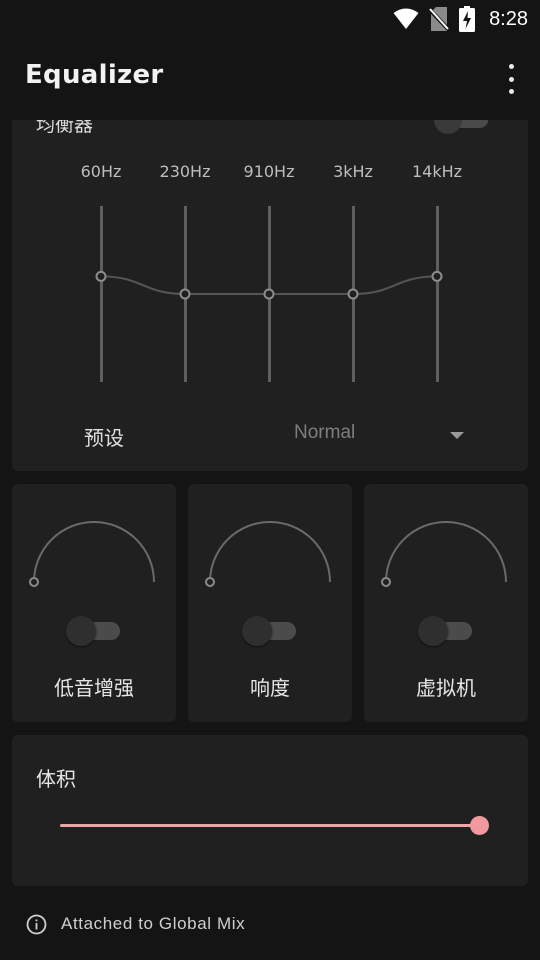 Image resolution: width=540 pixels, height=960 pixels. What do you see at coordinates (93, 631) in the screenshot?
I see `bass-boost-switch` at bounding box center [93, 631].